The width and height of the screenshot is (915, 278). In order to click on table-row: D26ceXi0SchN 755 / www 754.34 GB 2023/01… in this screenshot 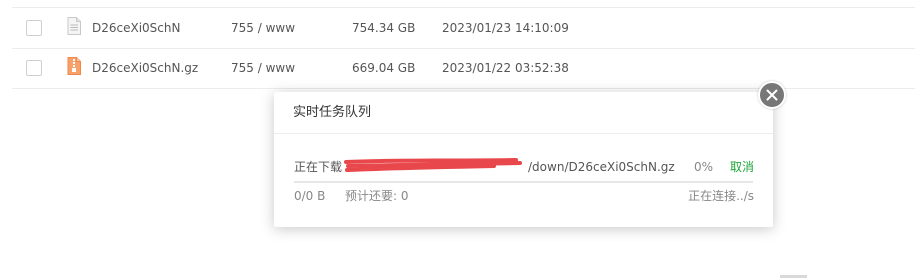, I will do `click(463, 28)`.